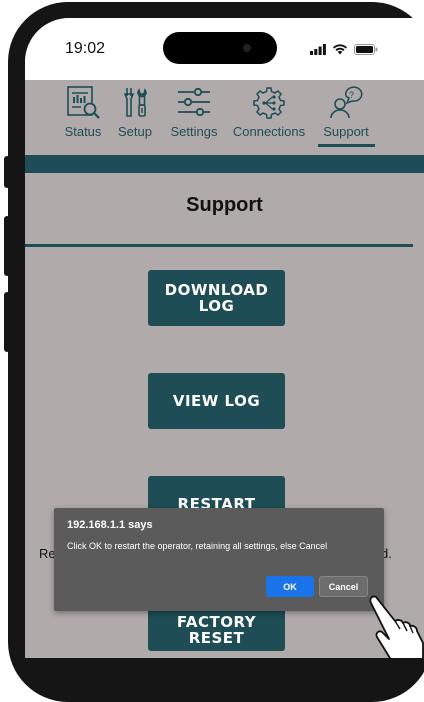 This screenshot has height=702, width=424. Describe the element at coordinates (83, 102) in the screenshot. I see `status-chart-icon` at that location.